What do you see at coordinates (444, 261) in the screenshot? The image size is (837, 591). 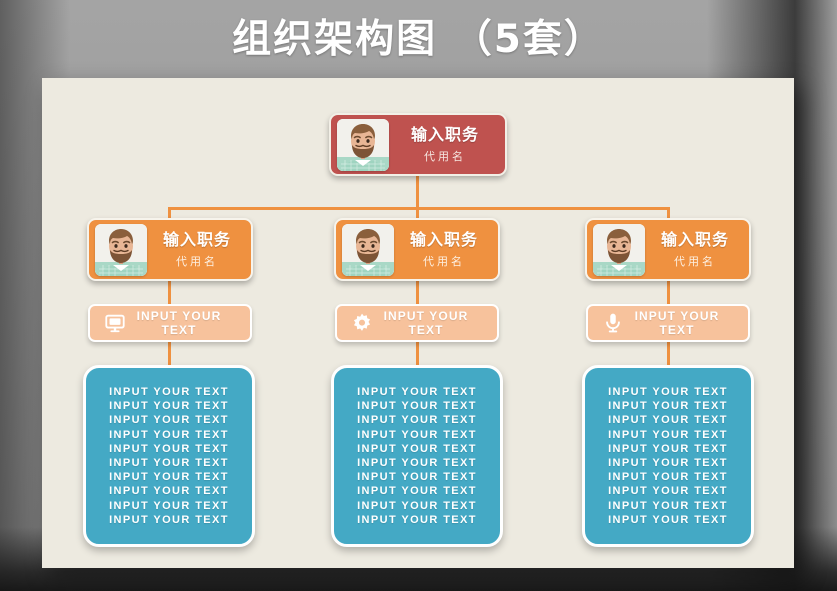 I see `org-node-level2-2-subtitle: 代用名` at bounding box center [444, 261].